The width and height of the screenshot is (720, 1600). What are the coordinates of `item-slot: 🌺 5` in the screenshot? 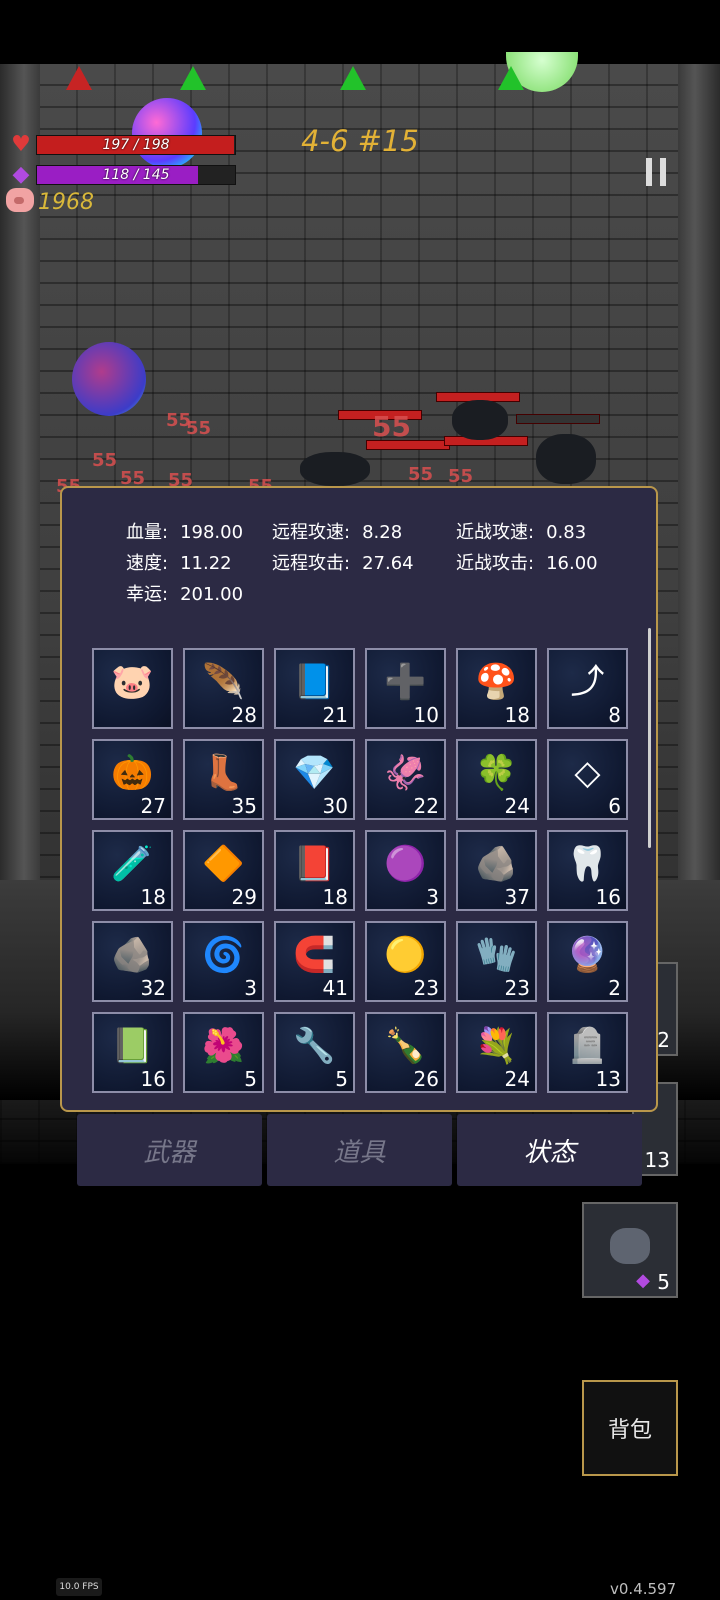 It's located at (223, 1052).